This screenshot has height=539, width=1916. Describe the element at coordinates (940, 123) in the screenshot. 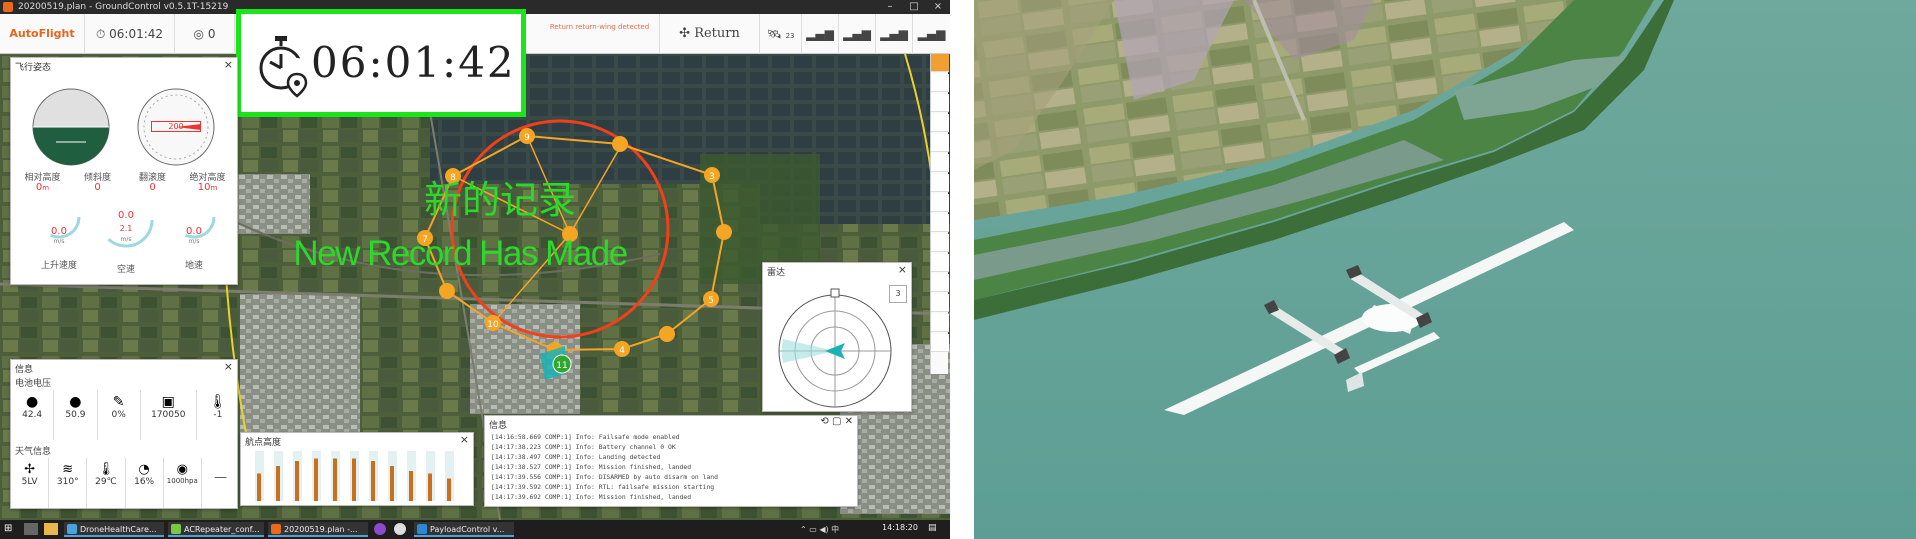

I see `lock-button` at that location.